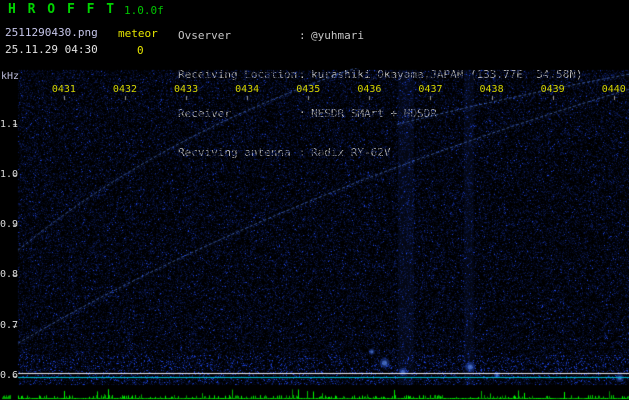 Image resolution: width=629 pixels, height=400 pixels. Describe the element at coordinates (9, 275) in the screenshot. I see `y-tick-label: 0.8` at that location.